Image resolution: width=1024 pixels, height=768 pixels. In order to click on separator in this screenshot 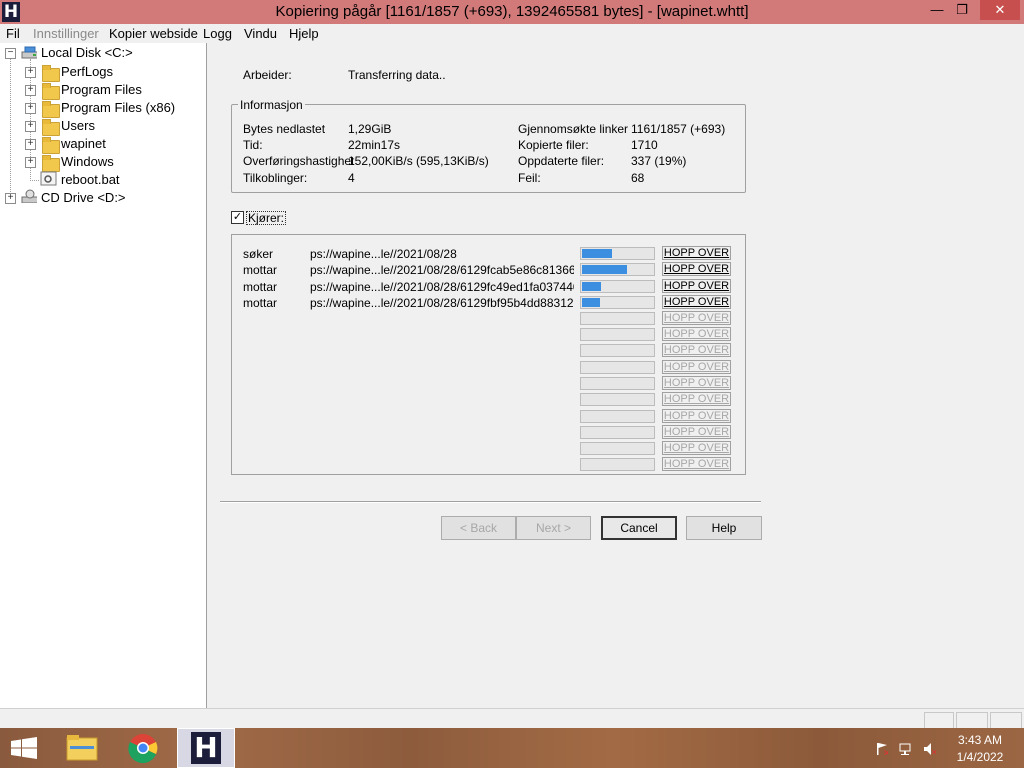, I will do `click(490, 502)`.